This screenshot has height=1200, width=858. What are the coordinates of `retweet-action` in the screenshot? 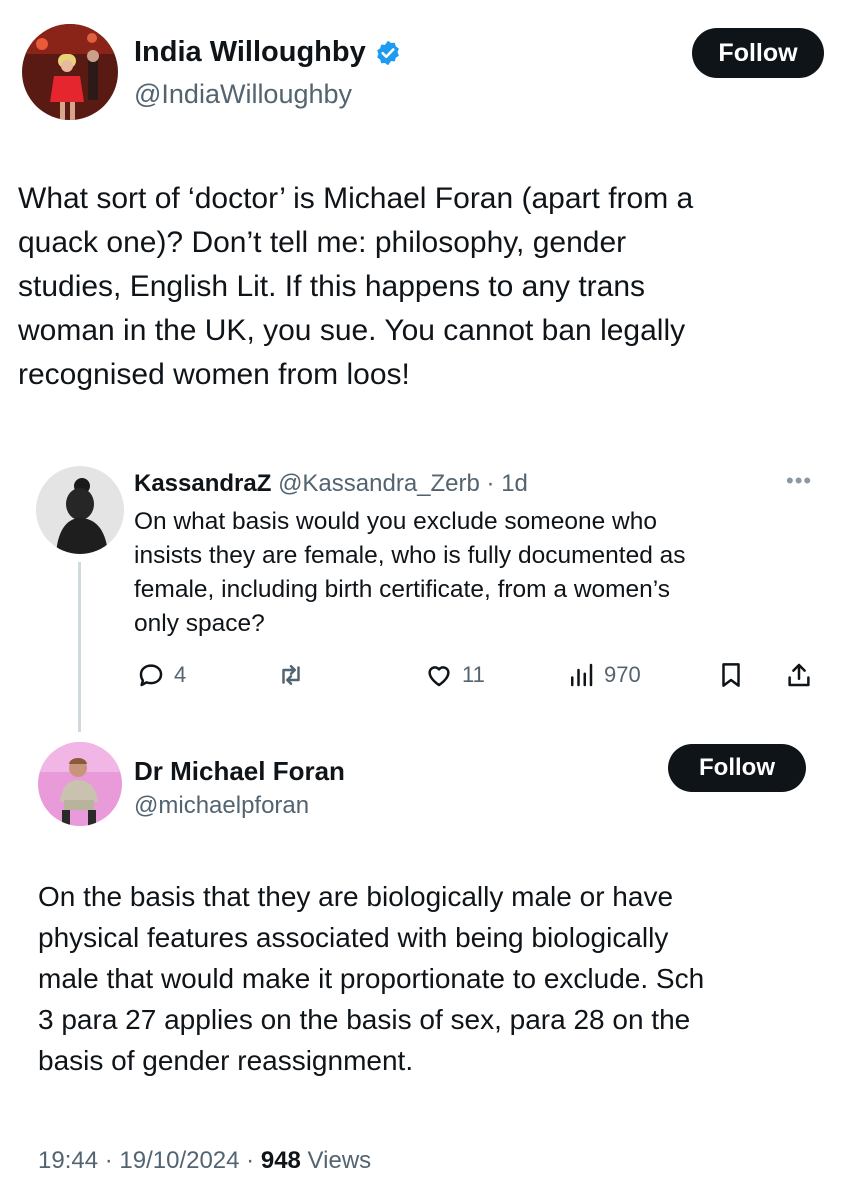 It's located at (291, 675).